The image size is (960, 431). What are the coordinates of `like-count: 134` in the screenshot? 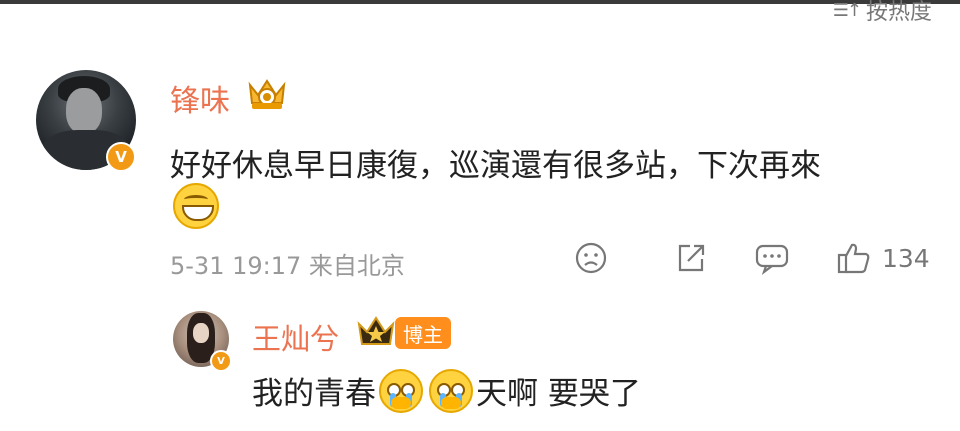 It's located at (906, 258).